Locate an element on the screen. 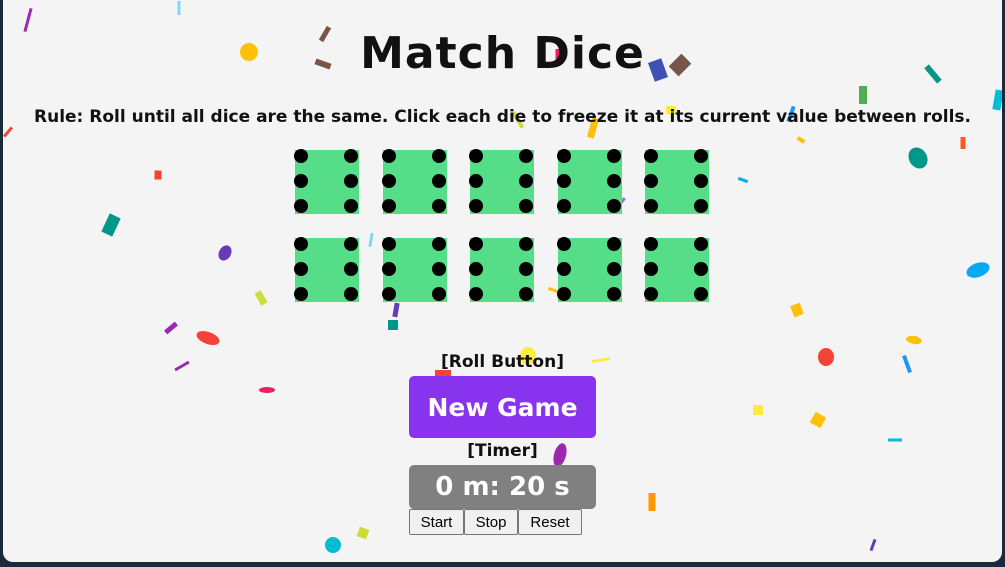 Image resolution: width=1005 pixels, height=567 pixels. stop-button: Stop is located at coordinates (491, 522).